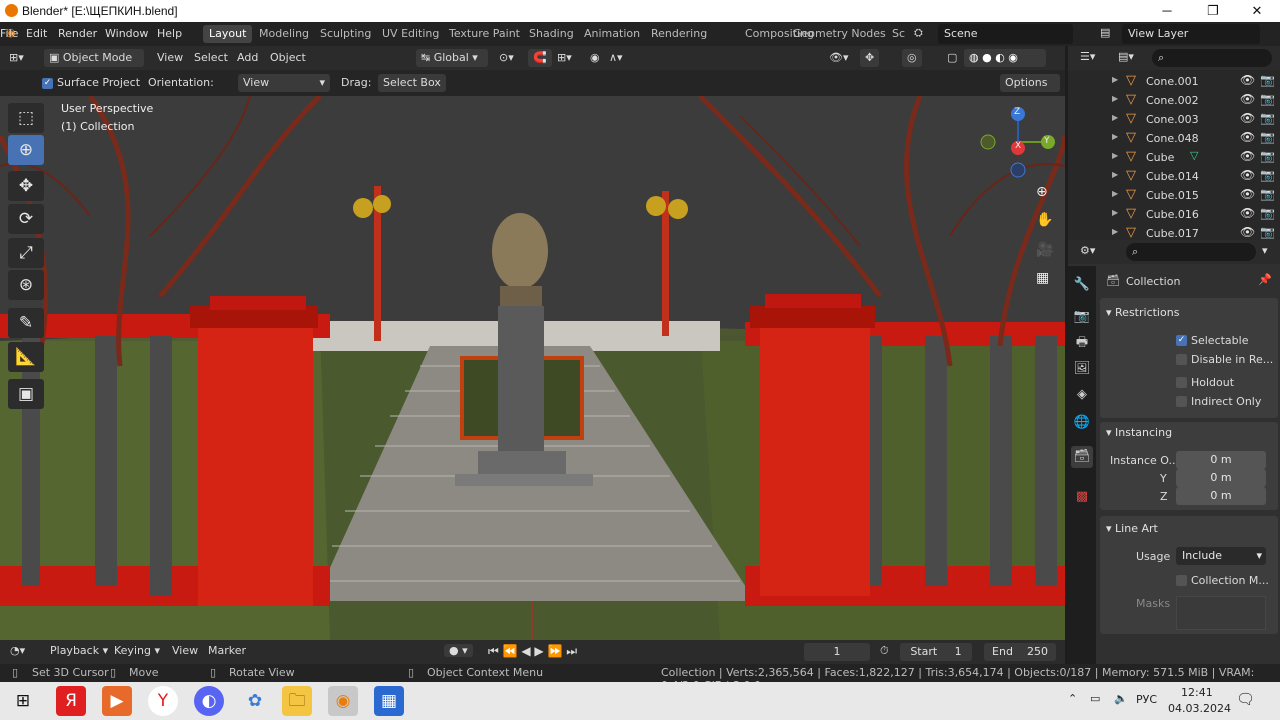  What do you see at coordinates (343, 701) in the screenshot?
I see `blender-taskbar-icon: ◉` at bounding box center [343, 701].